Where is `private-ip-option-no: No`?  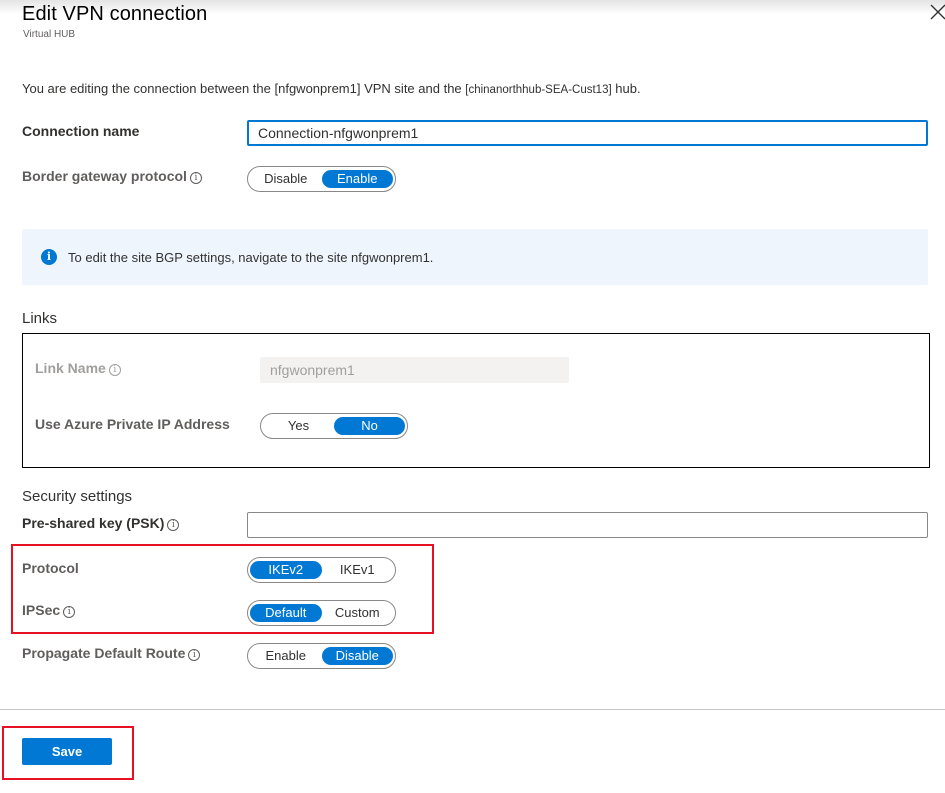
private-ip-option-no: No is located at coordinates (369, 426).